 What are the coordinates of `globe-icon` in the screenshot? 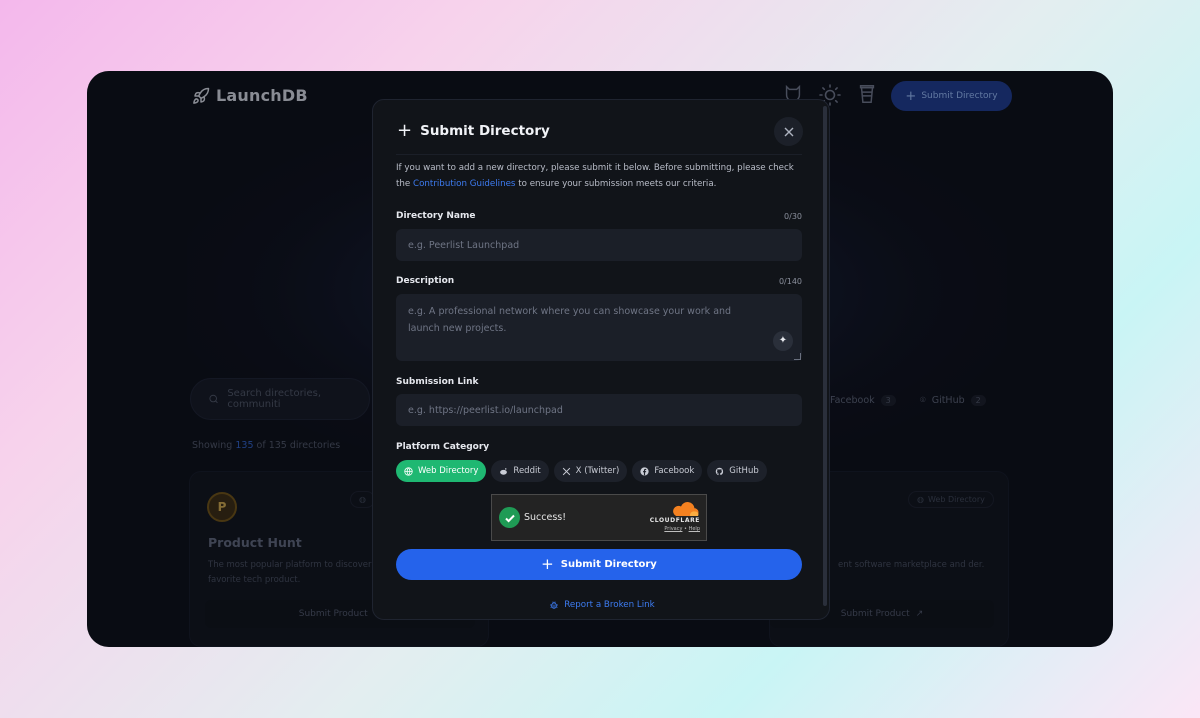 It's located at (408, 471).